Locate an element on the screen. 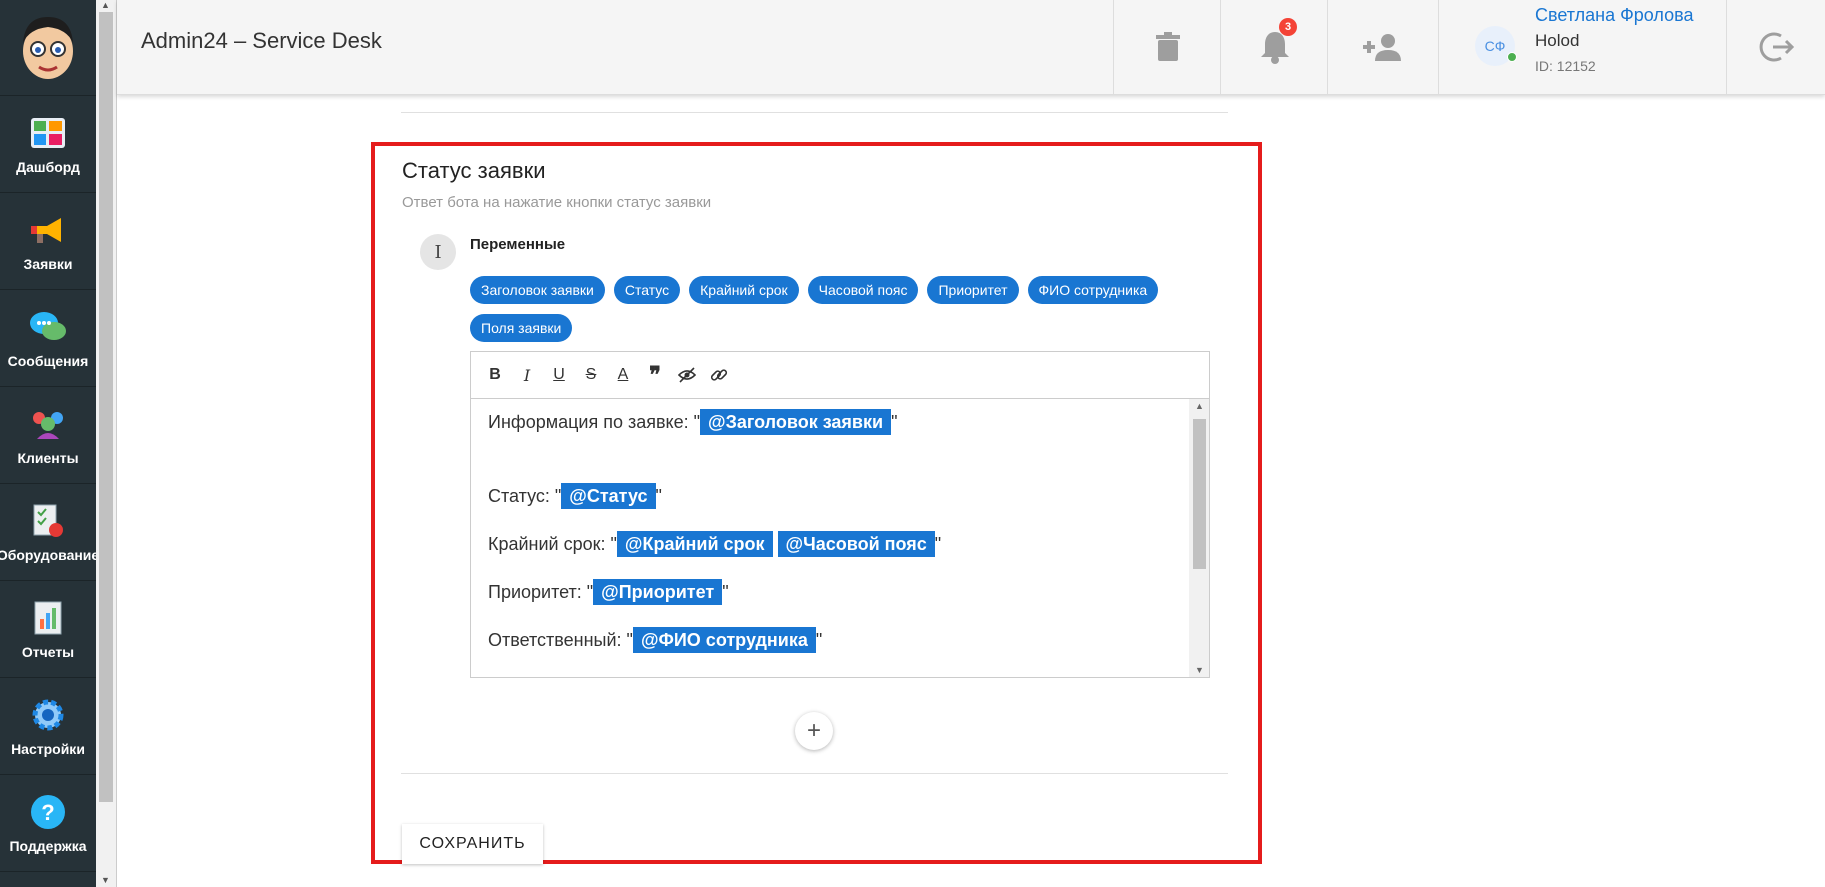 The image size is (1825, 887). line-text: Информация по заявке: " is located at coordinates (594, 422).